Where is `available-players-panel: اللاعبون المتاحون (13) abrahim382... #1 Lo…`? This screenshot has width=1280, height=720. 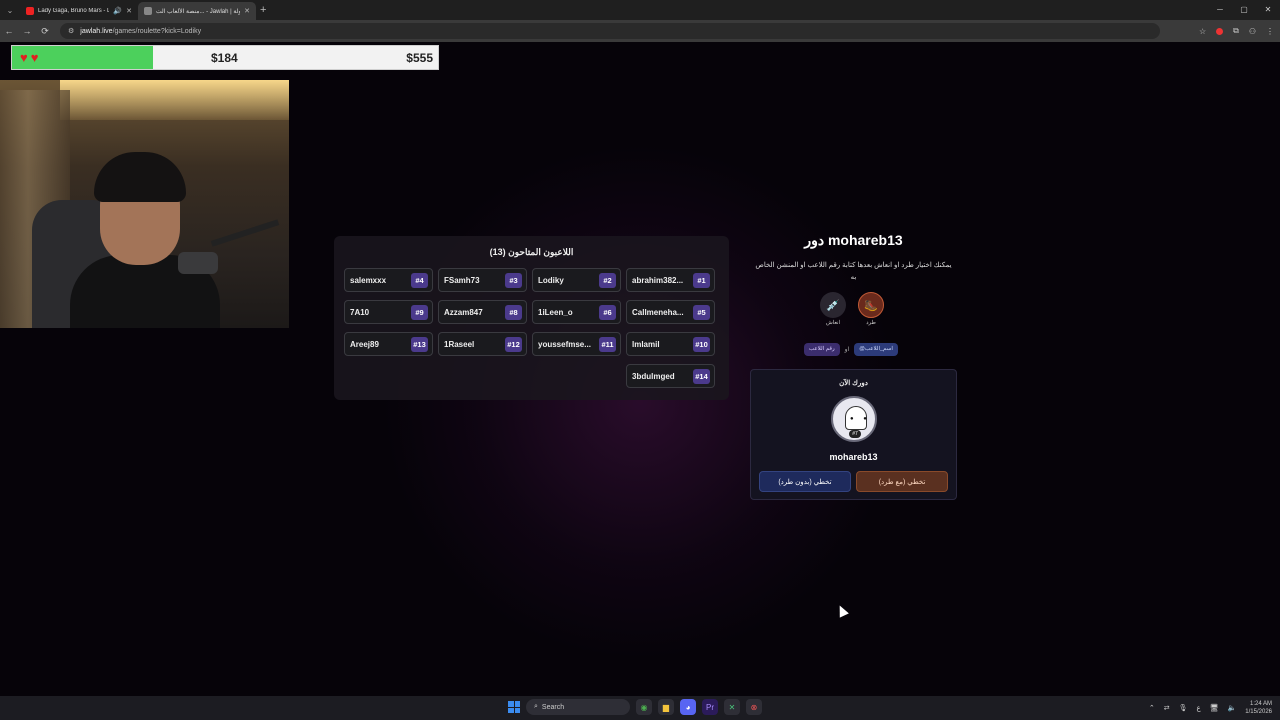
available-players-panel: اللاعبون المتاحون (13) abrahim382... #1 Lo… is located at coordinates (531, 318).